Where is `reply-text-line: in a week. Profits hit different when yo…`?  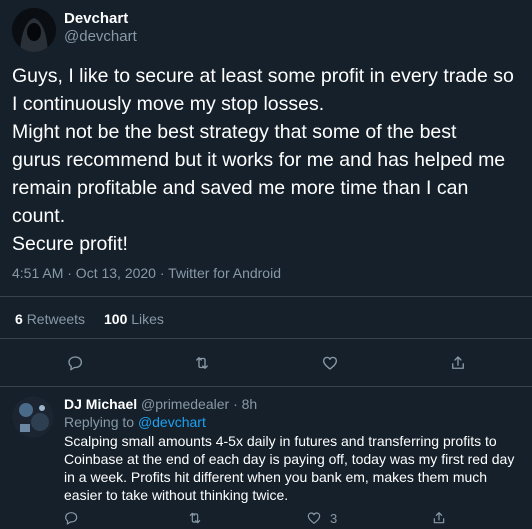
reply-text-line: in a week. Profits hit different when yo… is located at coordinates (276, 477).